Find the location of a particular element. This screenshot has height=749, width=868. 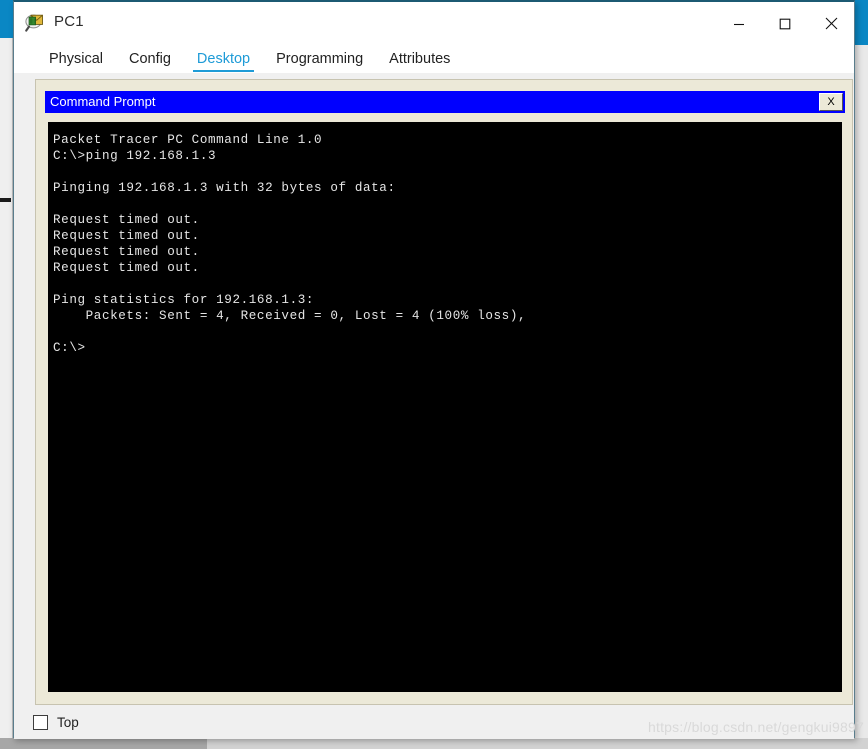

maximize-icon is located at coordinates (785, 23).